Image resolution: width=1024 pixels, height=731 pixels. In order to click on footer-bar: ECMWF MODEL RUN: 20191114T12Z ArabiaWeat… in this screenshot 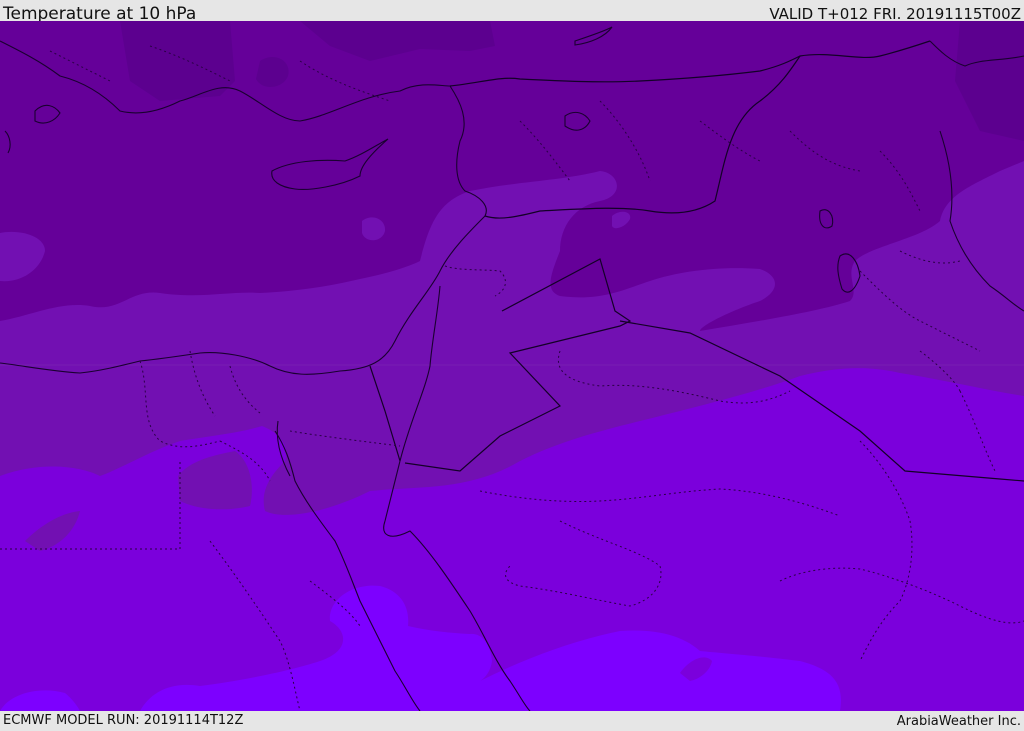, I will do `click(512, 720)`.